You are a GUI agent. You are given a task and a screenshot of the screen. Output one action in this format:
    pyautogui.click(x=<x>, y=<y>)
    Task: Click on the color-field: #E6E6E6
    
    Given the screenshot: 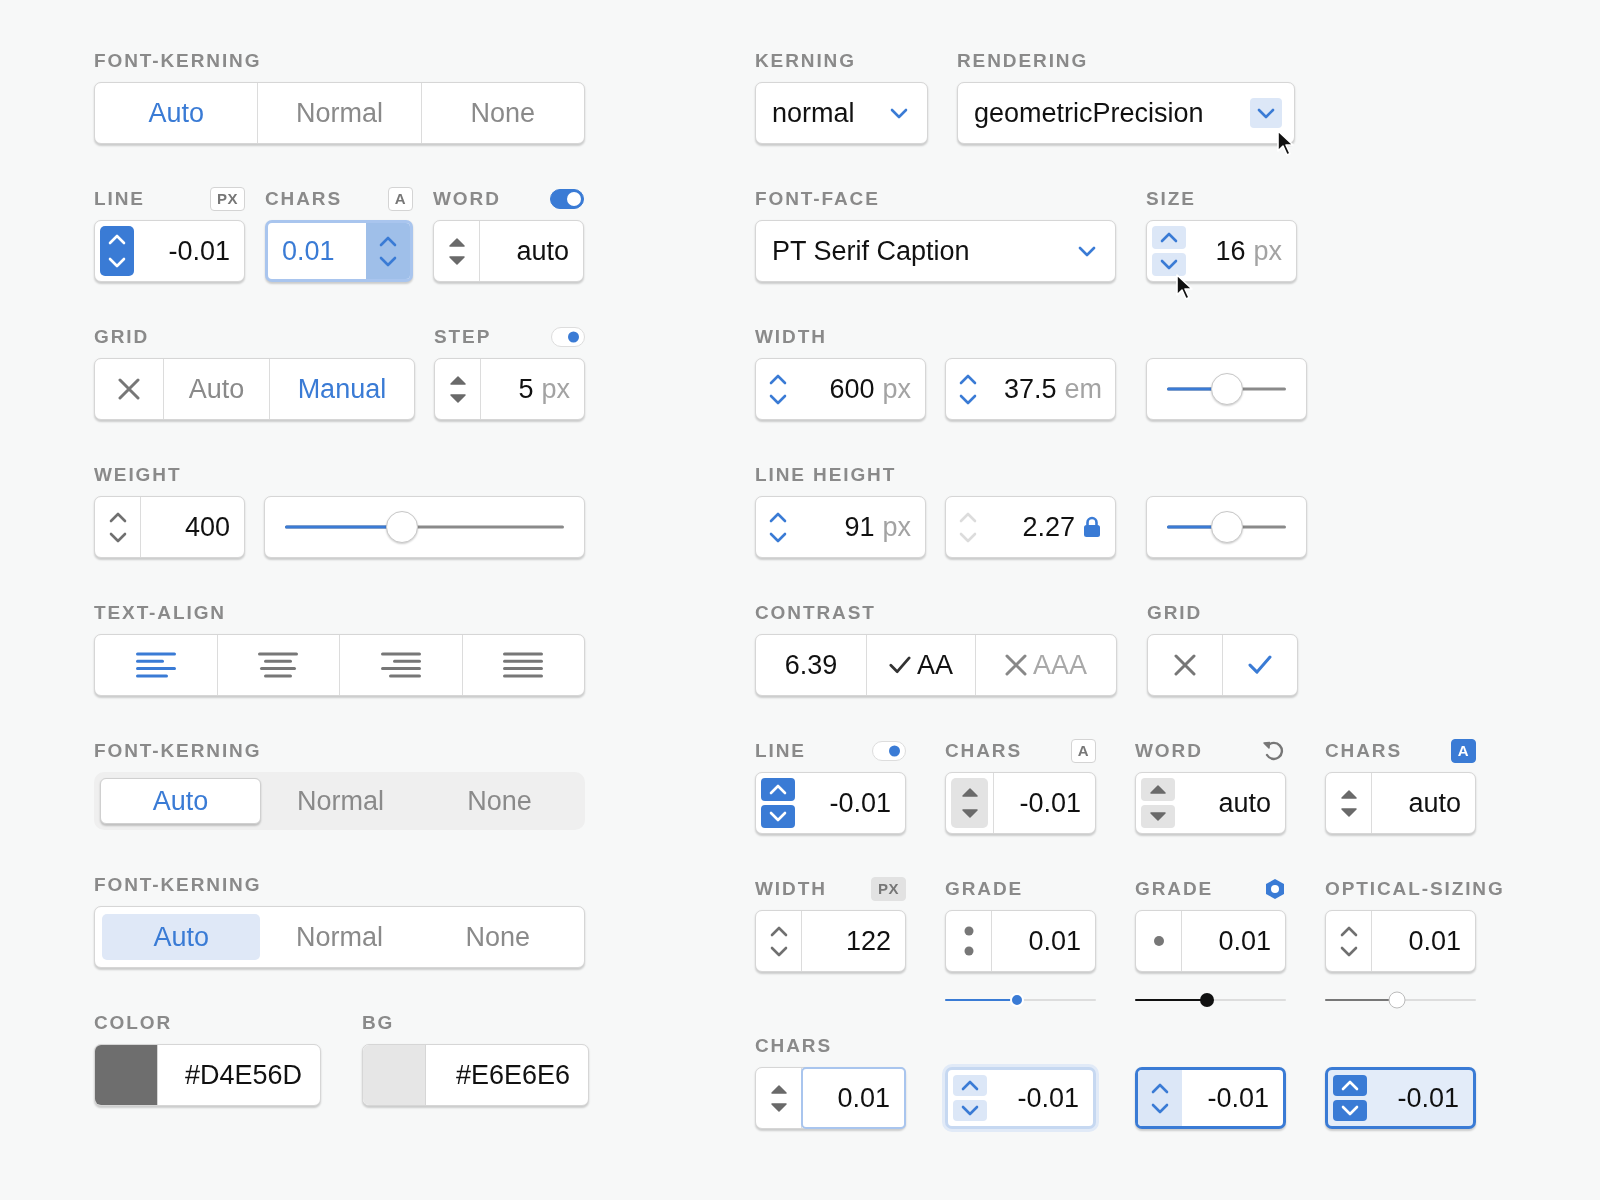 What is the action you would take?
    pyautogui.click(x=475, y=1075)
    